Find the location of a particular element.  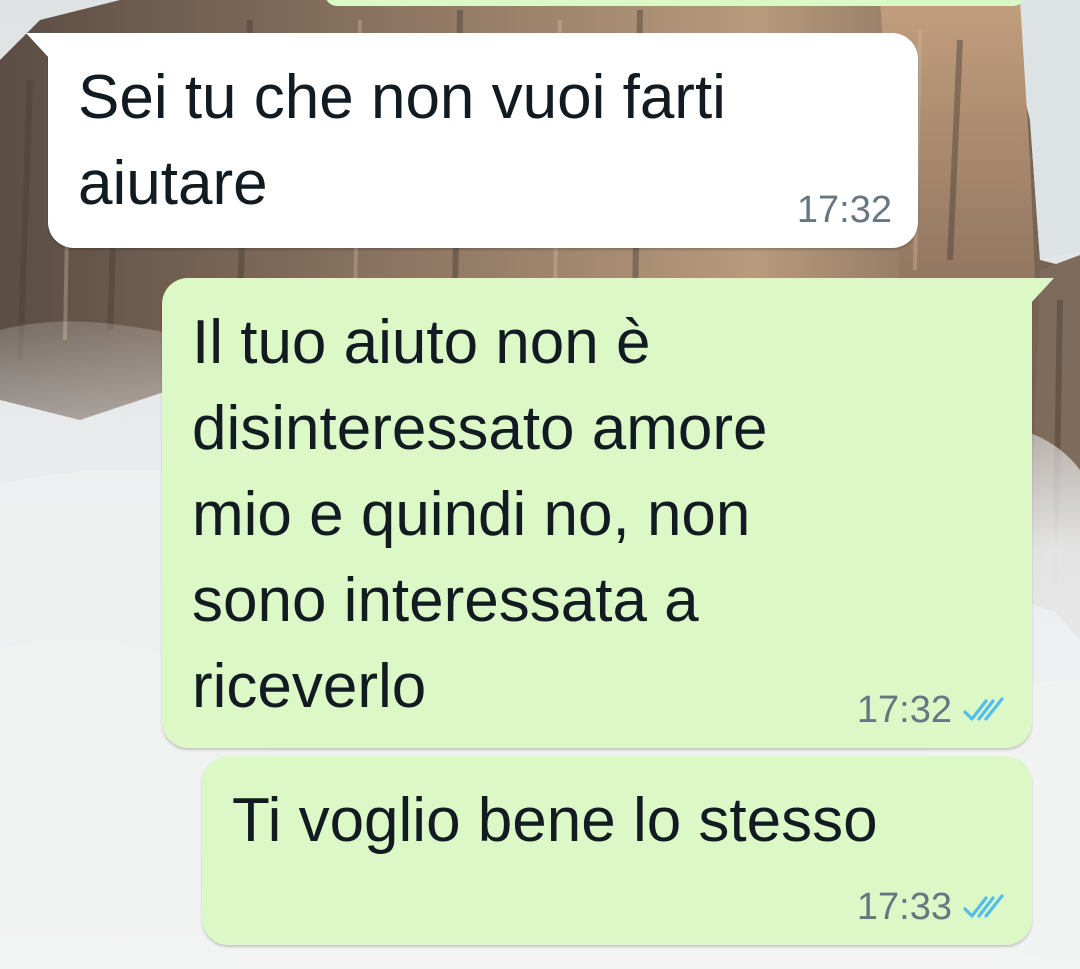

message-meta: 17:33 is located at coordinates (931, 907).